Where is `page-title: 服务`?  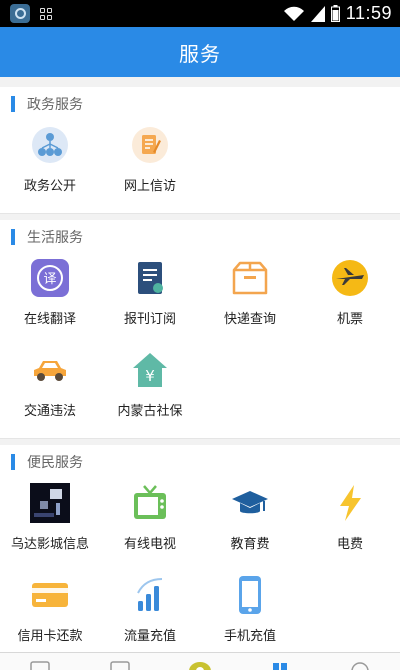
page-title: 服务 is located at coordinates (200, 53).